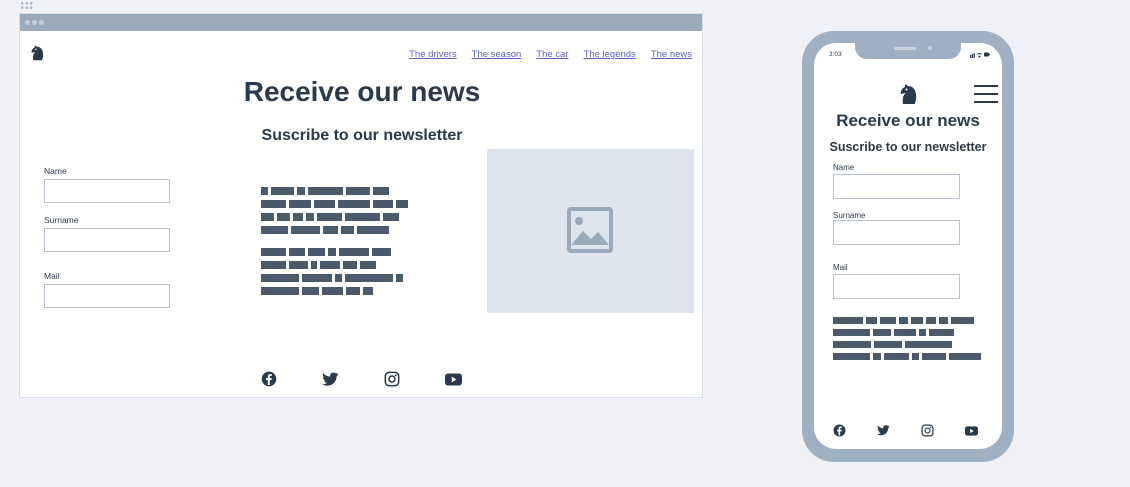 The width and height of the screenshot is (1130, 487). Describe the element at coordinates (610, 54) in the screenshot. I see `nav-link-legends: The legends` at that location.